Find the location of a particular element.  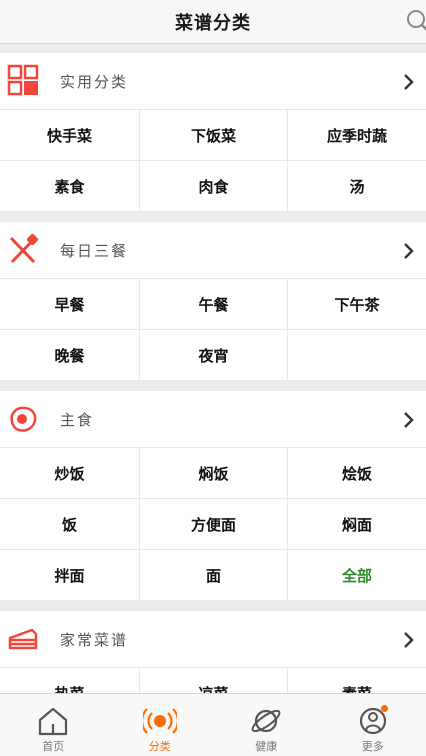

grid-icon is located at coordinates (23, 81).